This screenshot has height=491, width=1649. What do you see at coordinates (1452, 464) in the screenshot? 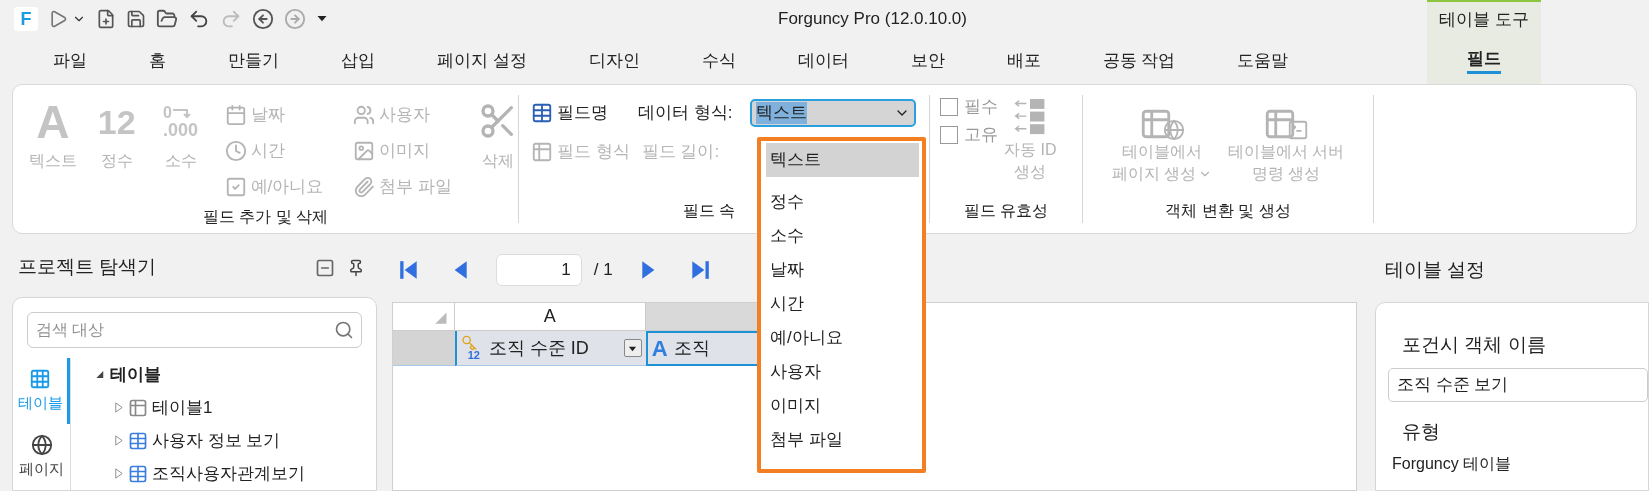
I see `type-value: Forguncy 테이블` at bounding box center [1452, 464].